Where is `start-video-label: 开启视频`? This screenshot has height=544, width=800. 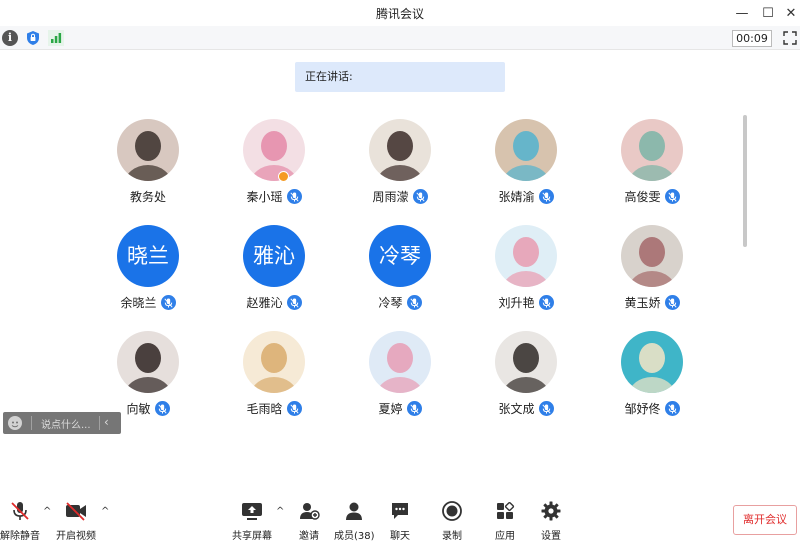 start-video-label: 开启视频 is located at coordinates (76, 536).